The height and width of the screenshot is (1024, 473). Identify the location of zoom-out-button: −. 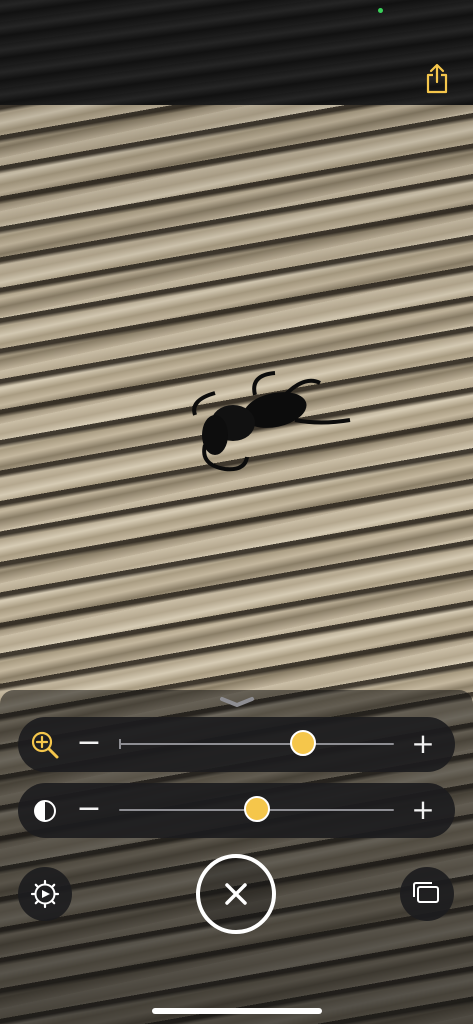
(89, 743).